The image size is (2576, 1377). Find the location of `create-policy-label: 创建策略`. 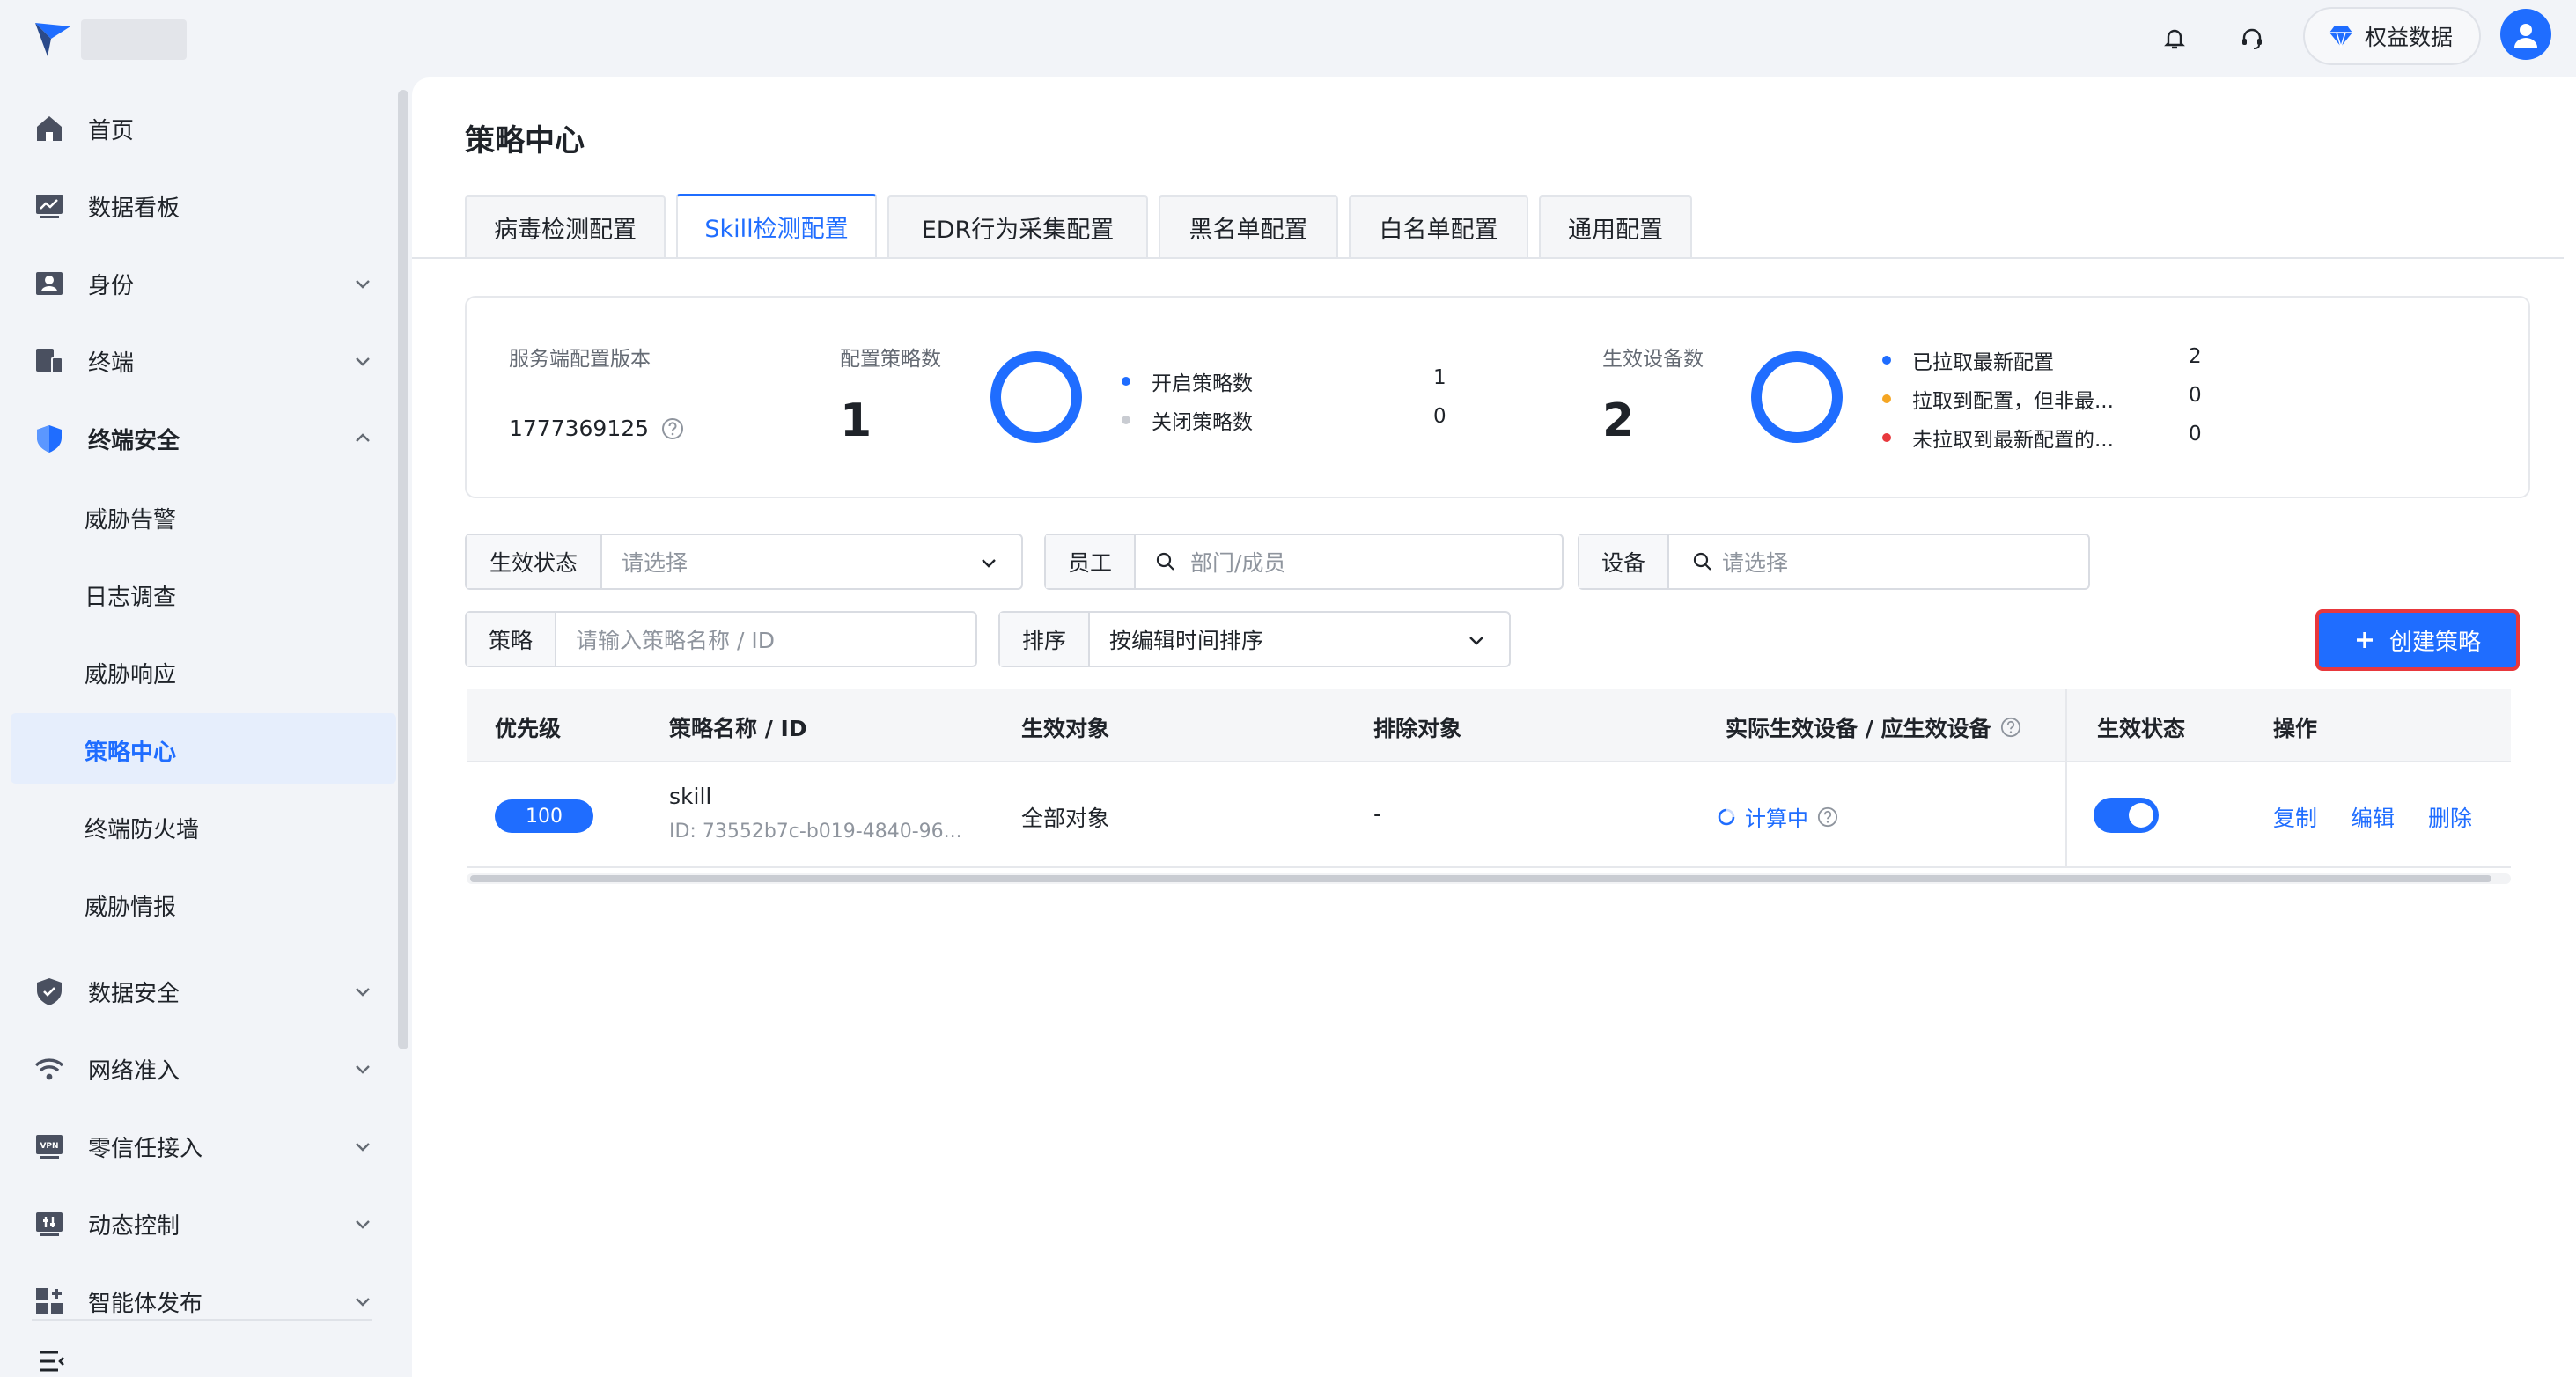

create-policy-label: 创建策略 is located at coordinates (2435, 642).